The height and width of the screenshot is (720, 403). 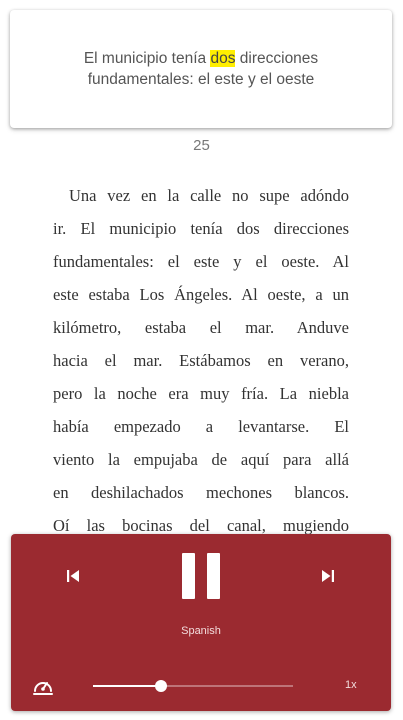 What do you see at coordinates (201, 492) in the screenshot?
I see `book-line: en deshilachados mechones blancos.` at bounding box center [201, 492].